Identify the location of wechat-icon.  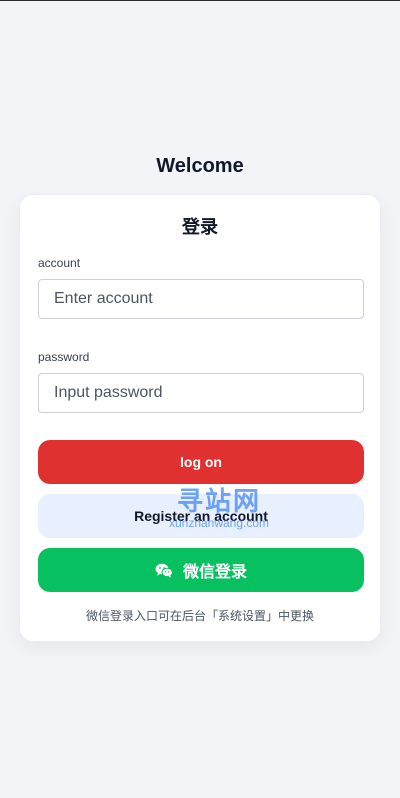
(164, 570).